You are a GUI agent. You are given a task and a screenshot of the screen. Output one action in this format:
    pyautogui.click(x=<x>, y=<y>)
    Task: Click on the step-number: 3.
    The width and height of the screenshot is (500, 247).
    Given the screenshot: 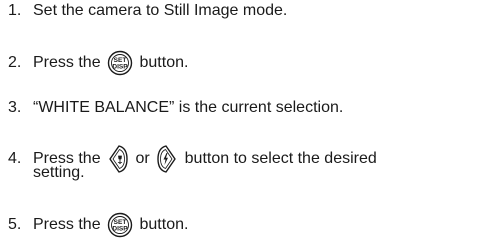 What is the action you would take?
    pyautogui.click(x=15, y=107)
    